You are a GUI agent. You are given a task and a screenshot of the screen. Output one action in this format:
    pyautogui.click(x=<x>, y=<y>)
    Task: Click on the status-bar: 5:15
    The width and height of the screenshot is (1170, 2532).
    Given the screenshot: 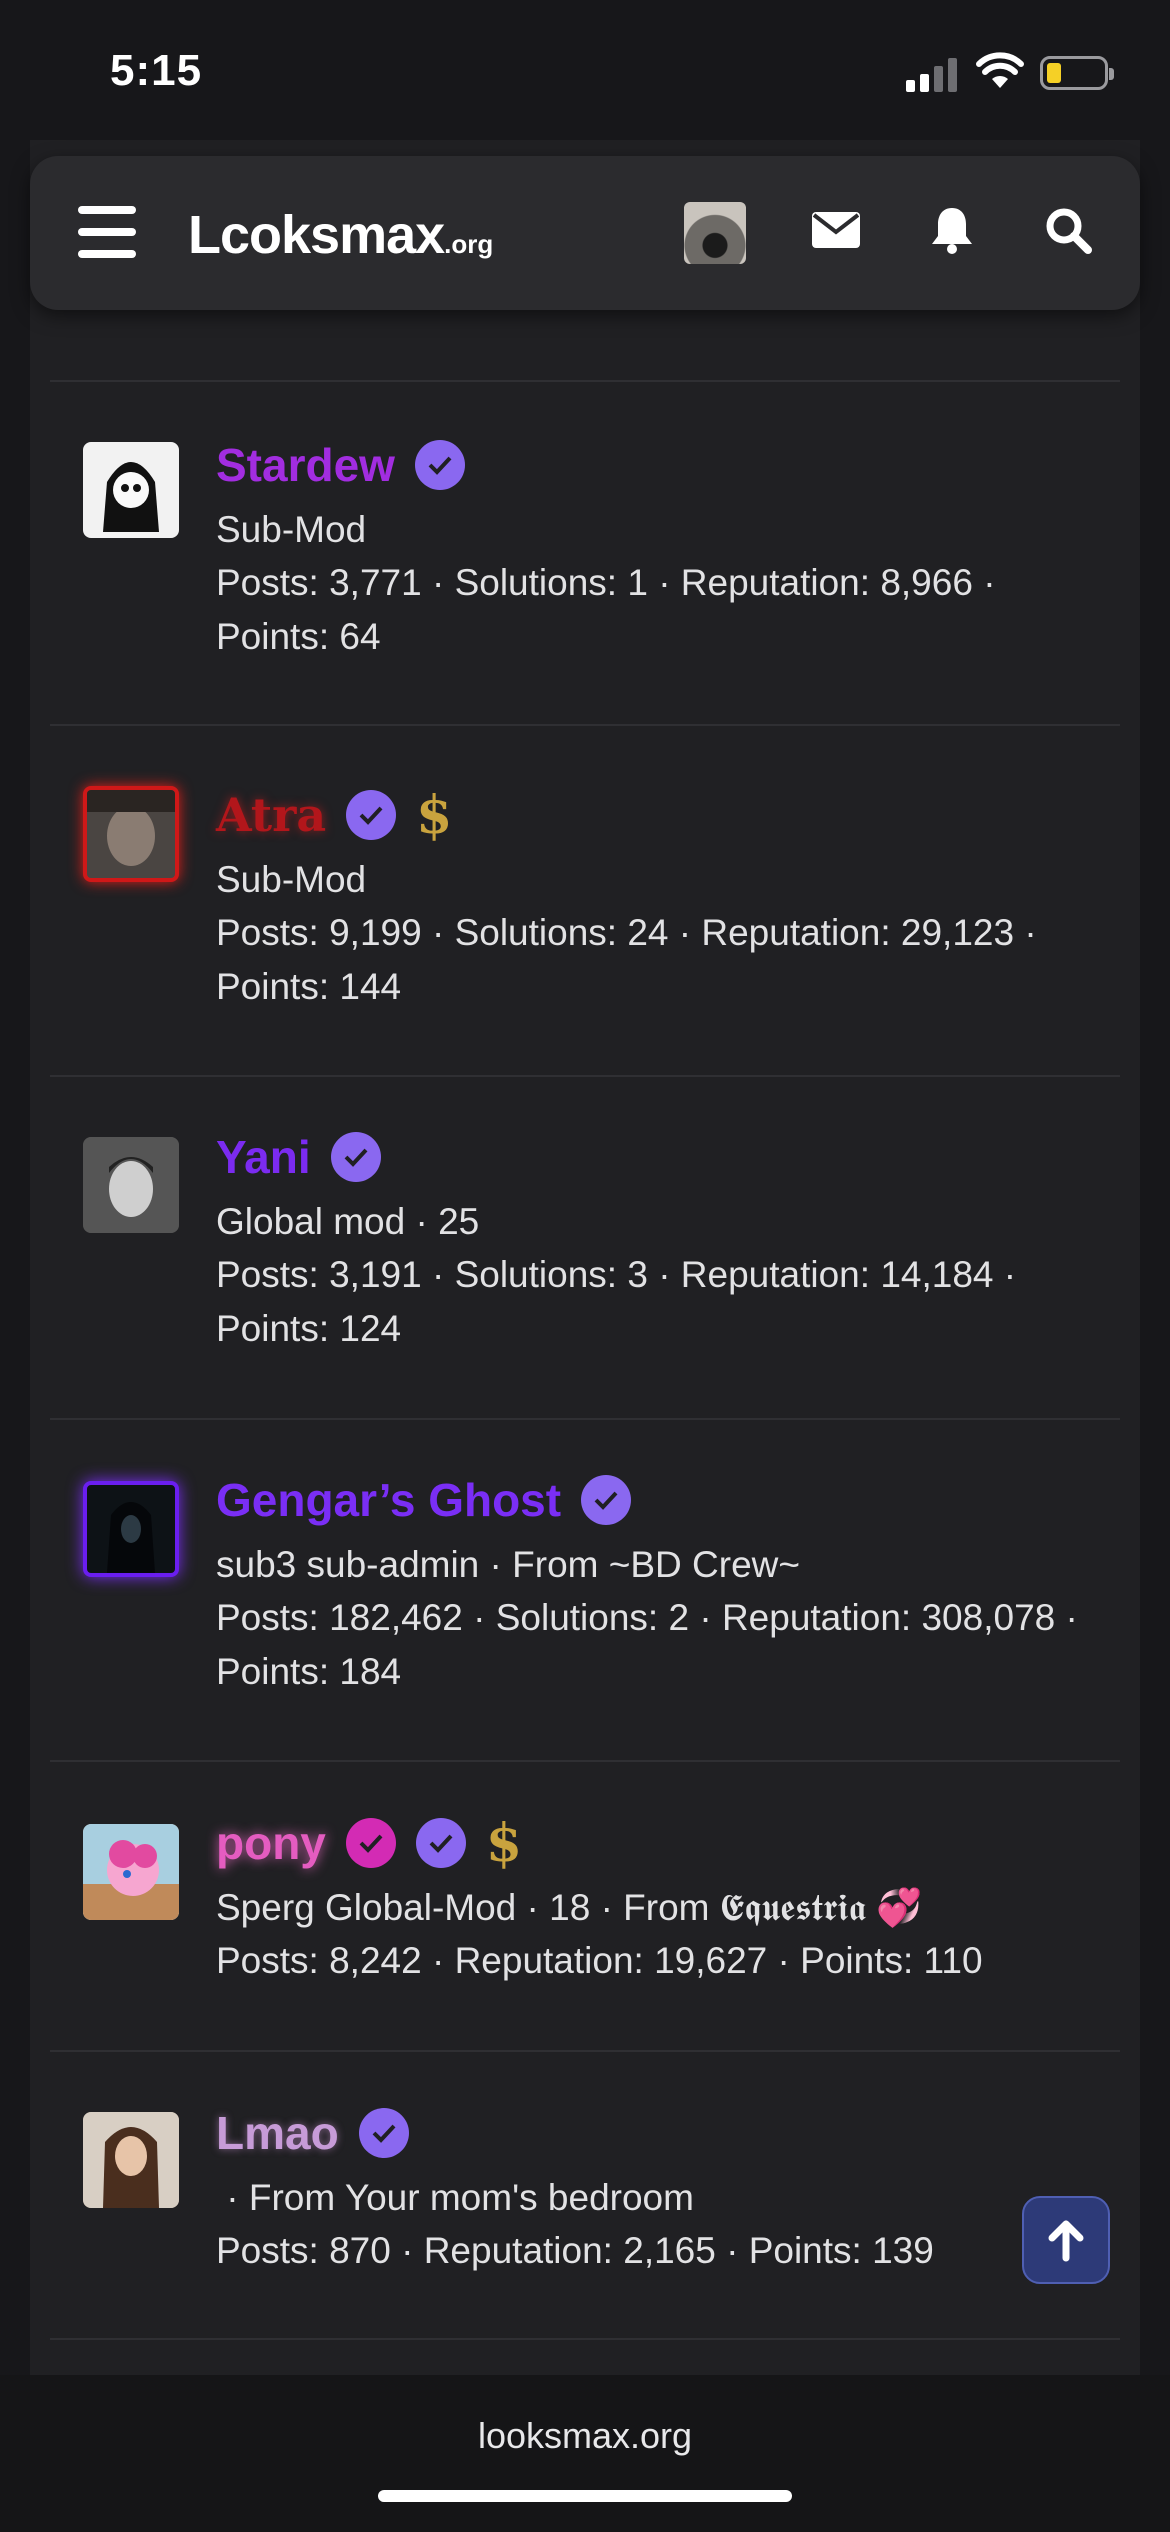 What is the action you would take?
    pyautogui.click(x=585, y=70)
    